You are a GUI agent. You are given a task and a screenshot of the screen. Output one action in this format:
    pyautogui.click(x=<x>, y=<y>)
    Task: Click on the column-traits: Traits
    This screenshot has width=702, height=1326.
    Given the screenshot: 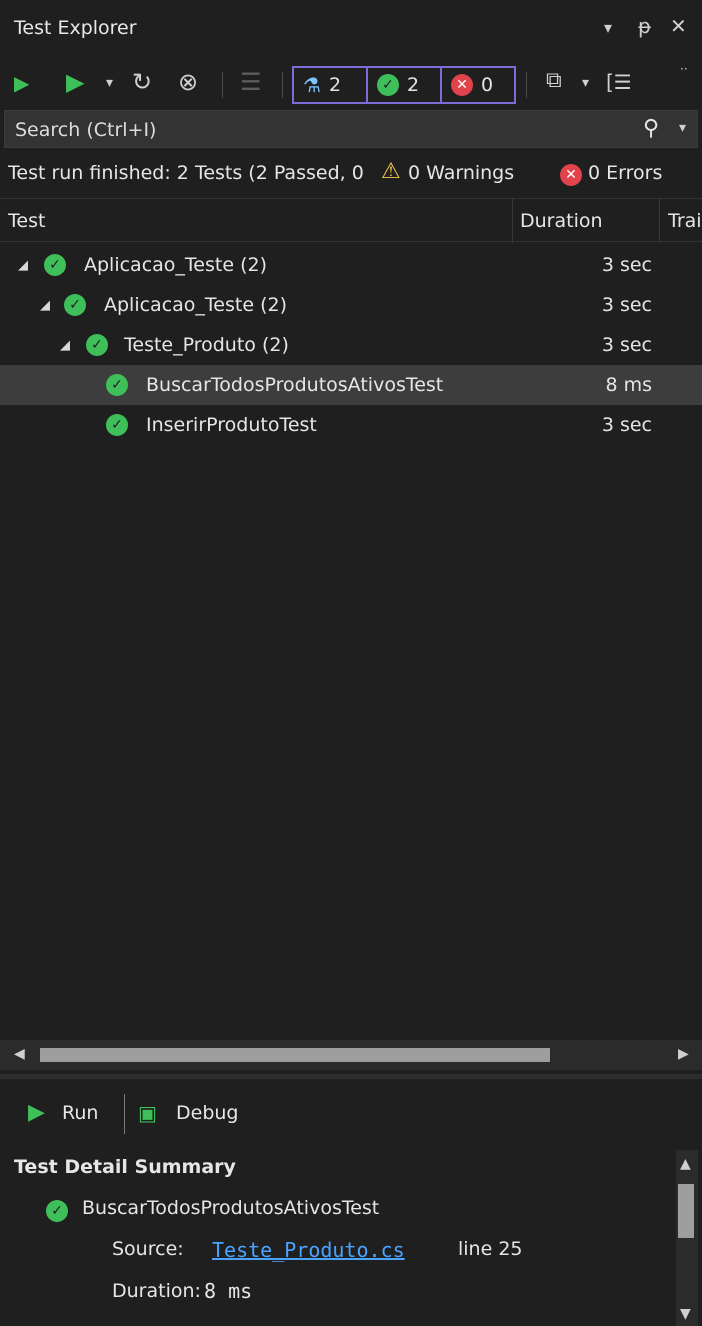 What is the action you would take?
    pyautogui.click(x=685, y=221)
    